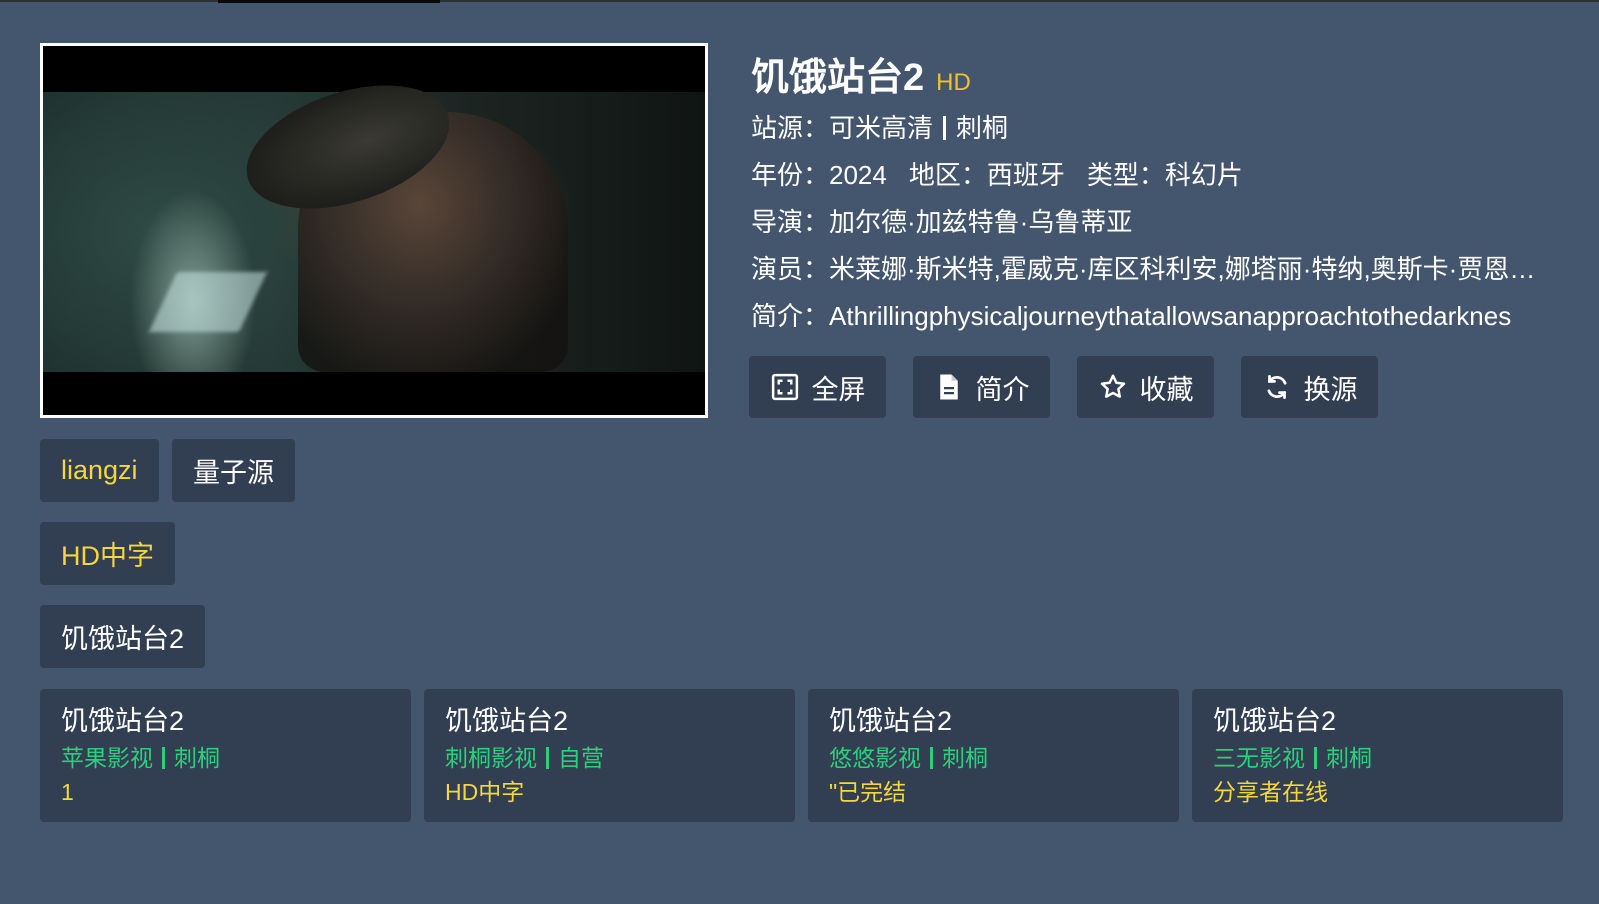  Describe the element at coordinates (790, 269) in the screenshot. I see `cast-label: 演员：` at that location.